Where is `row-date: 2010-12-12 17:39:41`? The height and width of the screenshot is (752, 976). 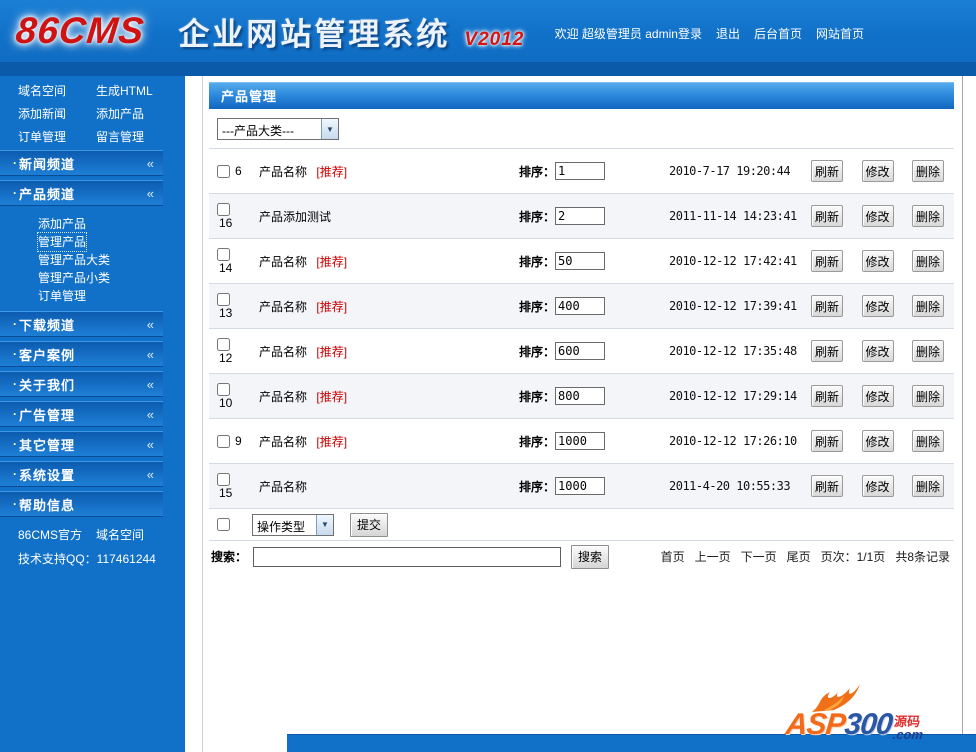
row-date: 2010-12-12 17:39:41 is located at coordinates (733, 306).